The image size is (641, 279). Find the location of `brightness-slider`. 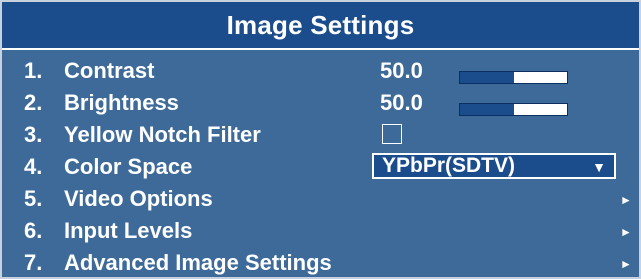

brightness-slider is located at coordinates (513, 109).